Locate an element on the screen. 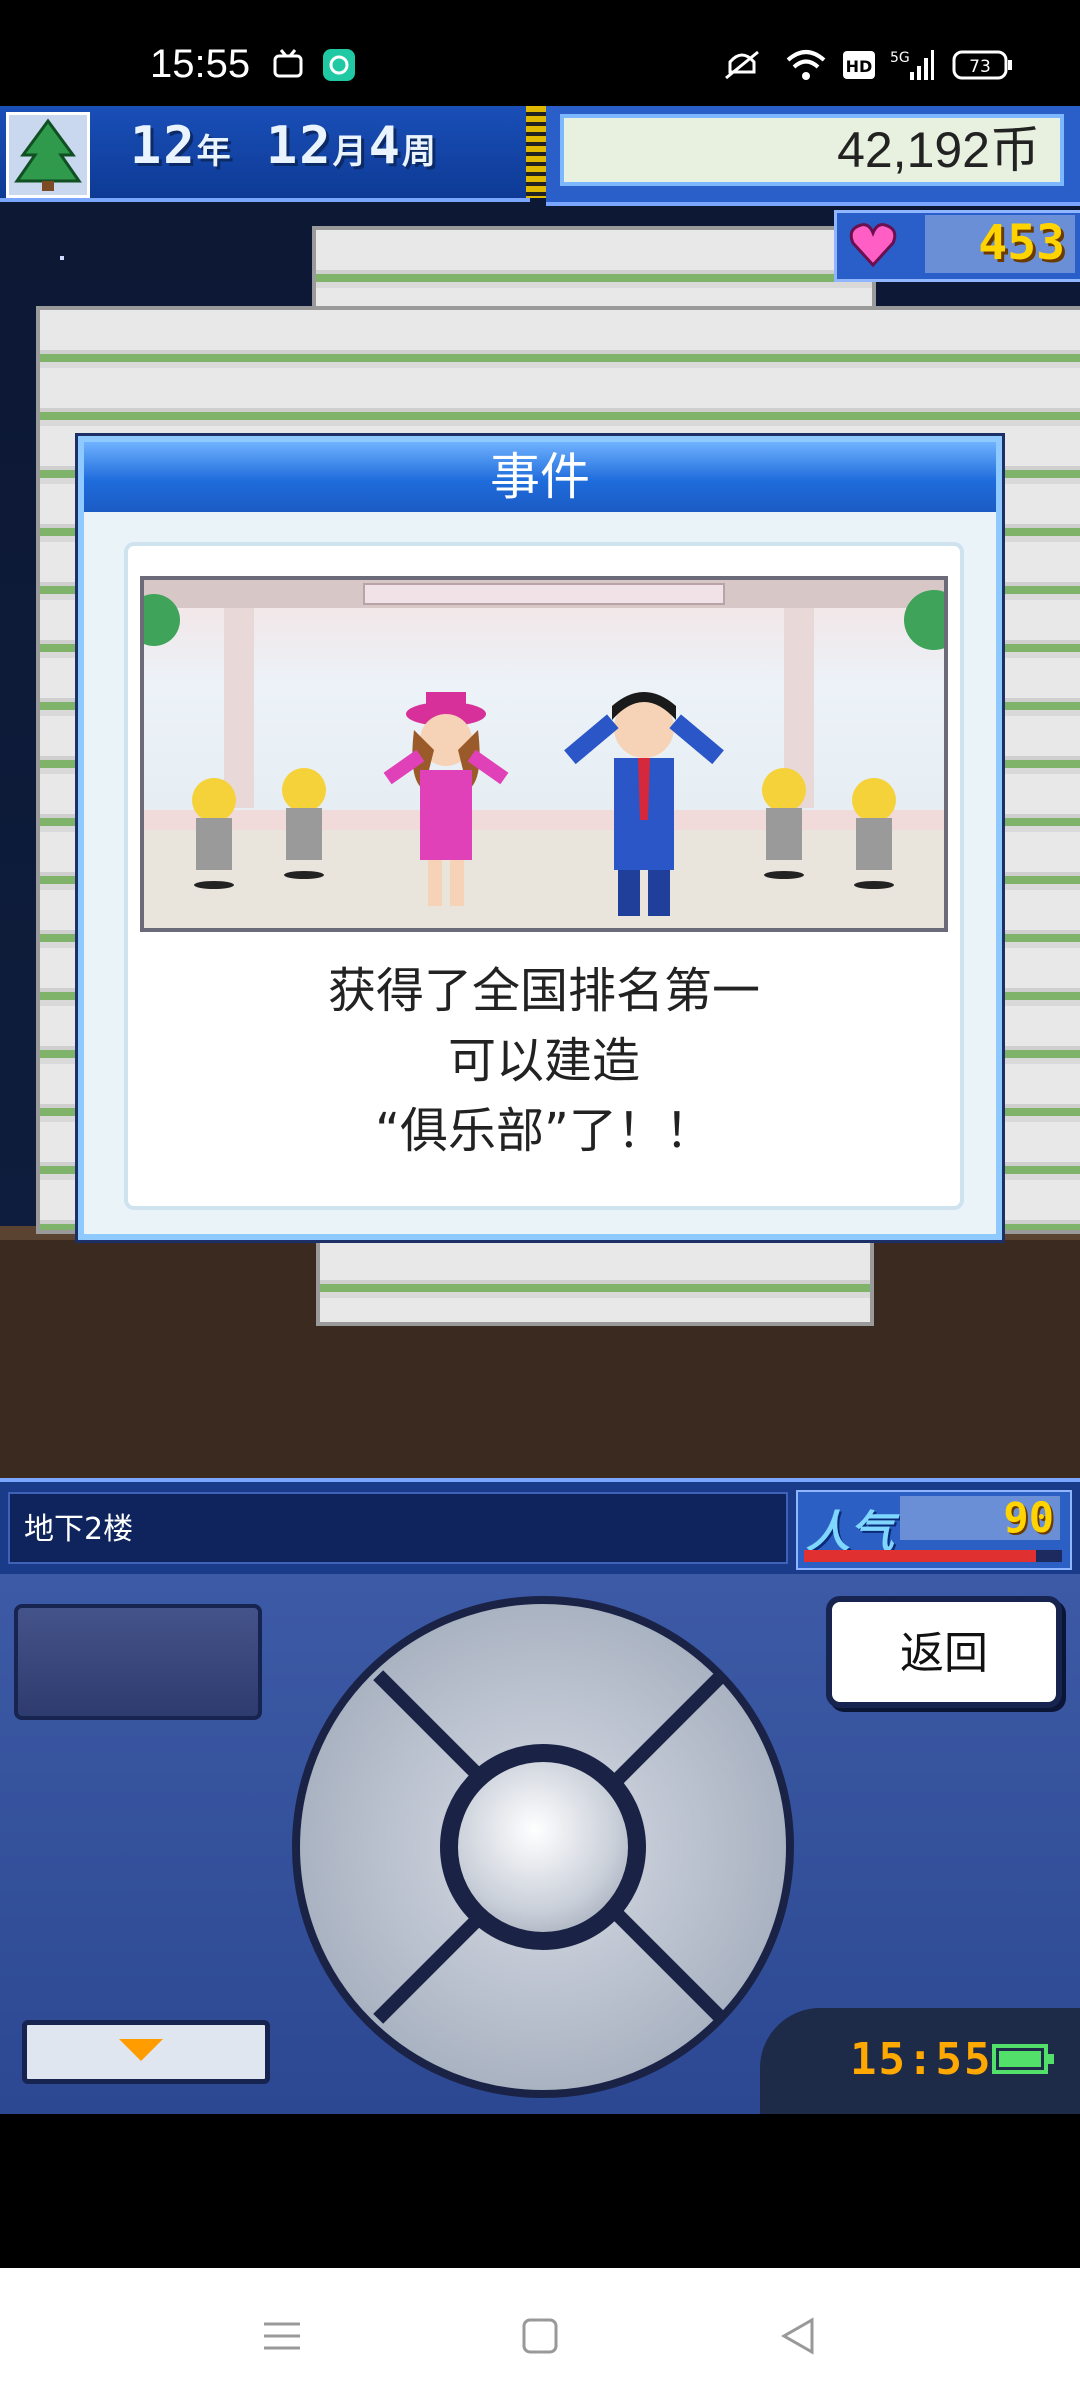  tv-icon is located at coordinates (288, 65).